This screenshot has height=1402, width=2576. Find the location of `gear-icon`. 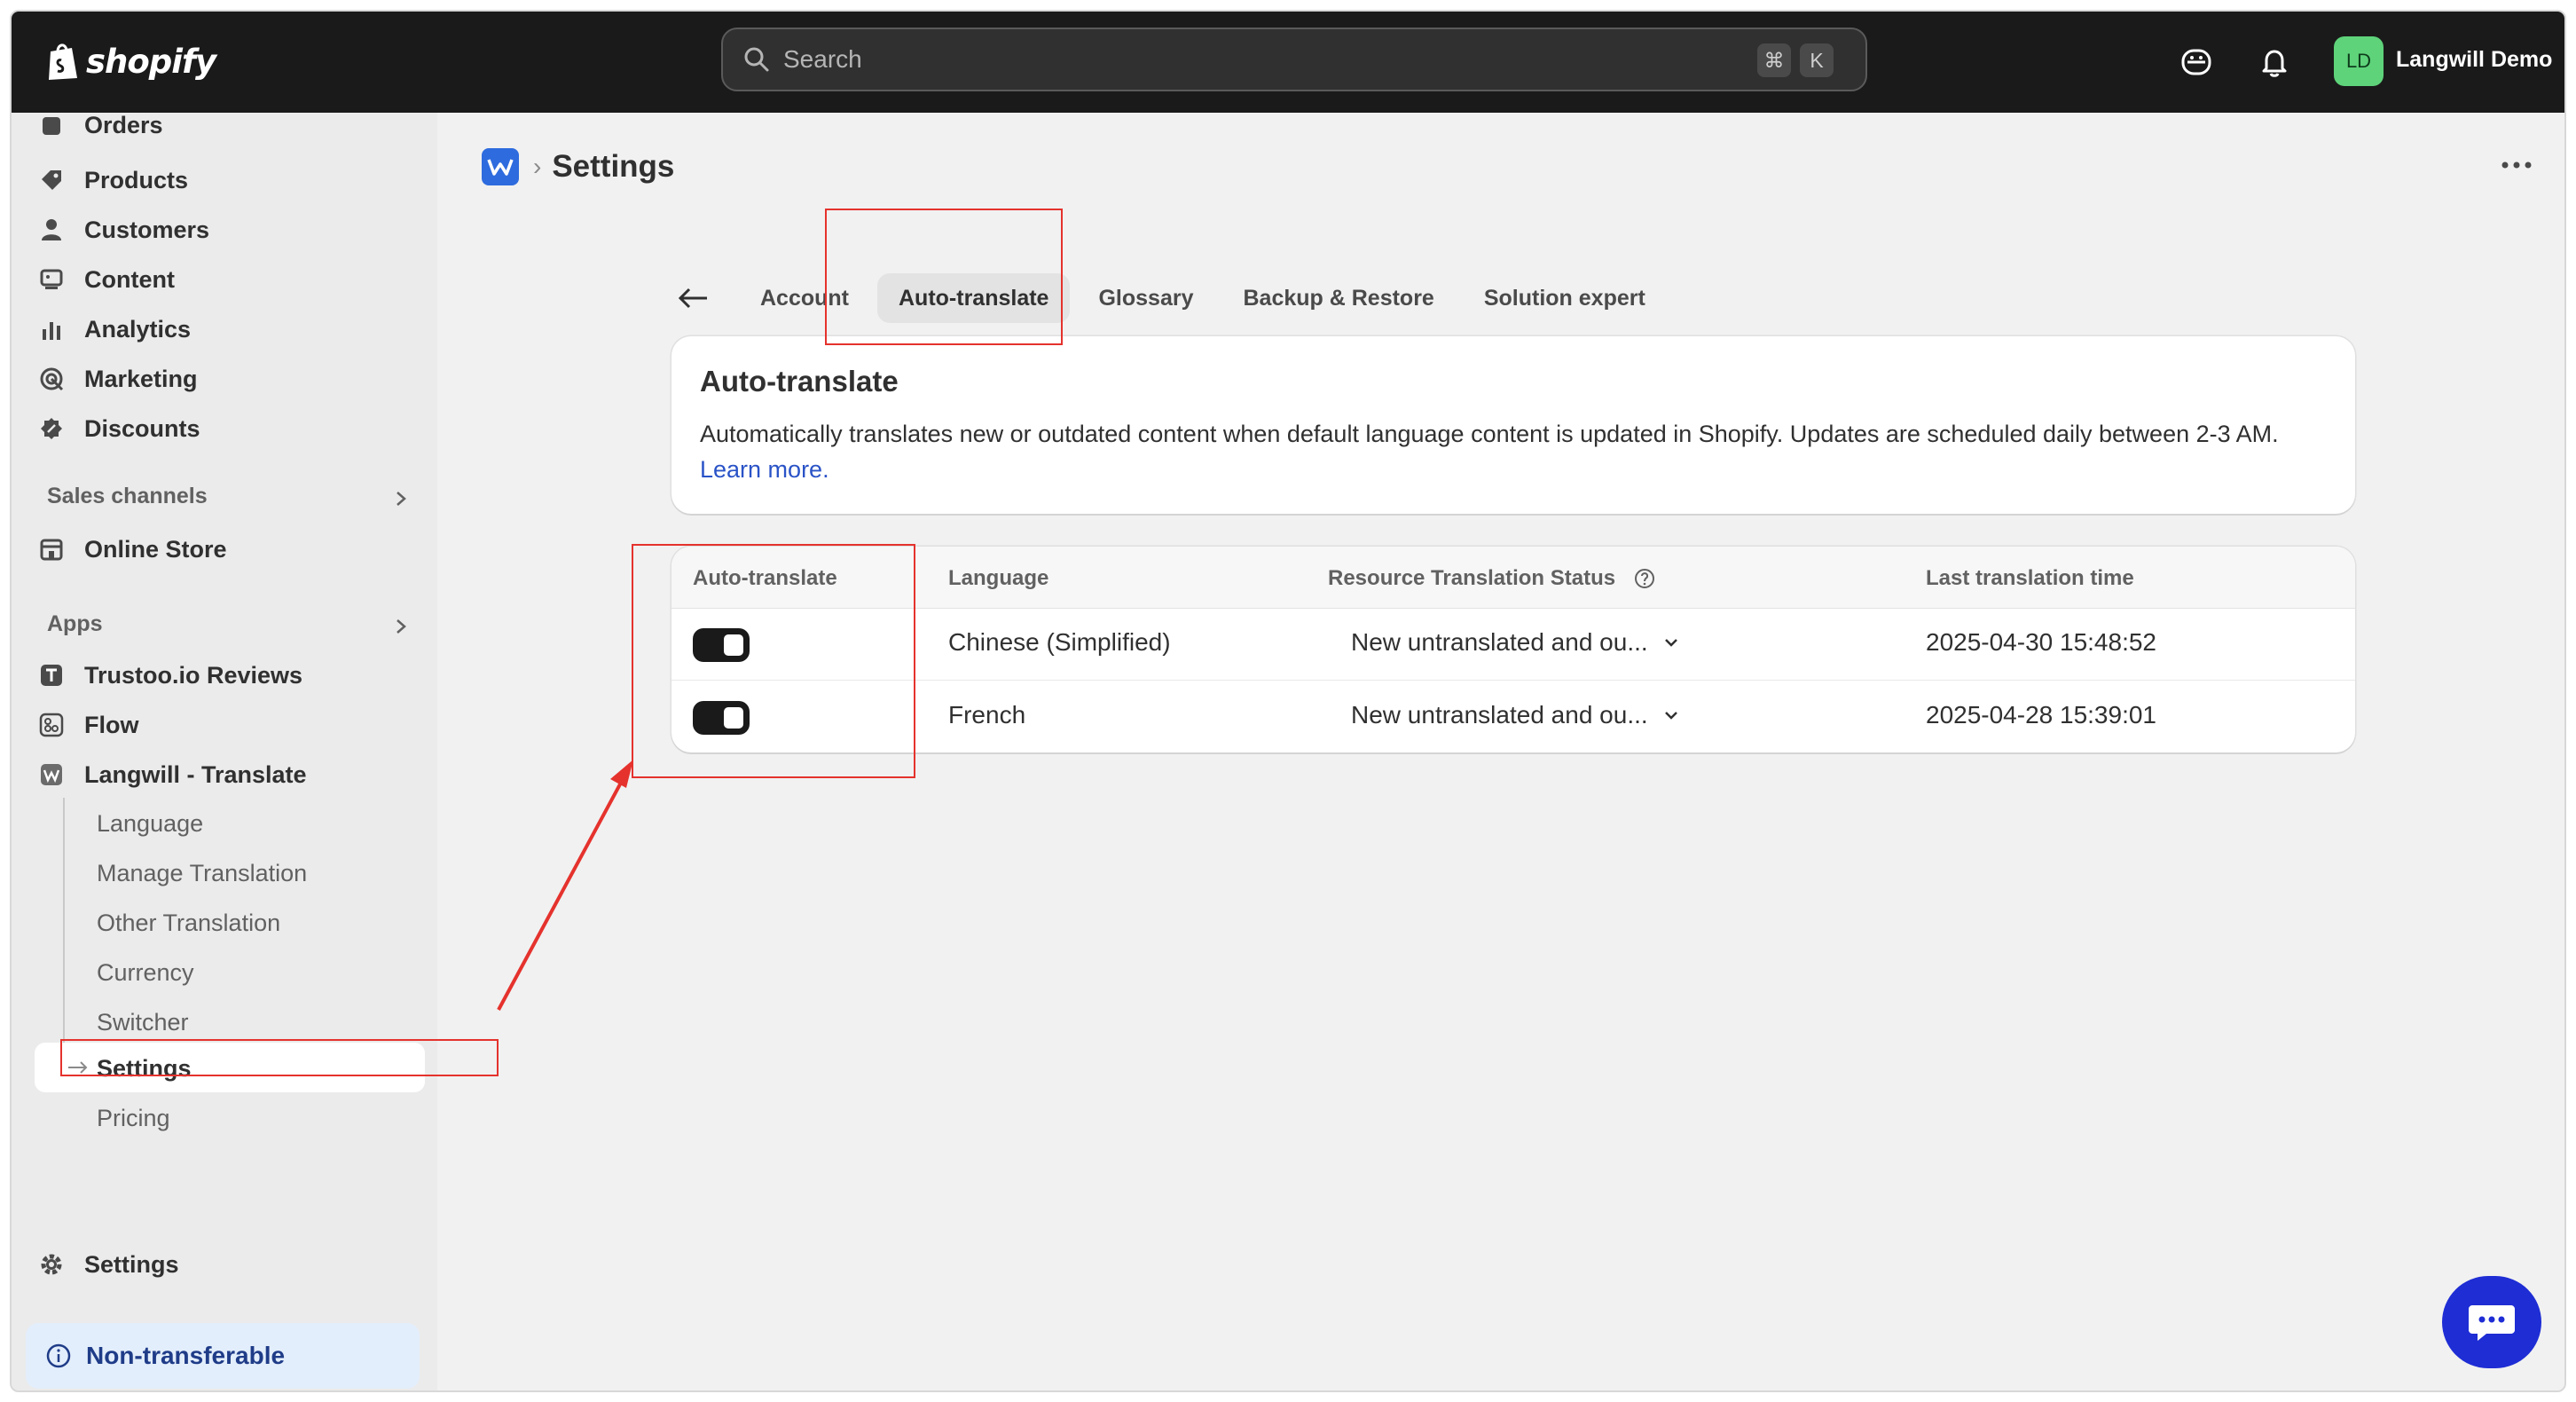

gear-icon is located at coordinates (51, 1264).